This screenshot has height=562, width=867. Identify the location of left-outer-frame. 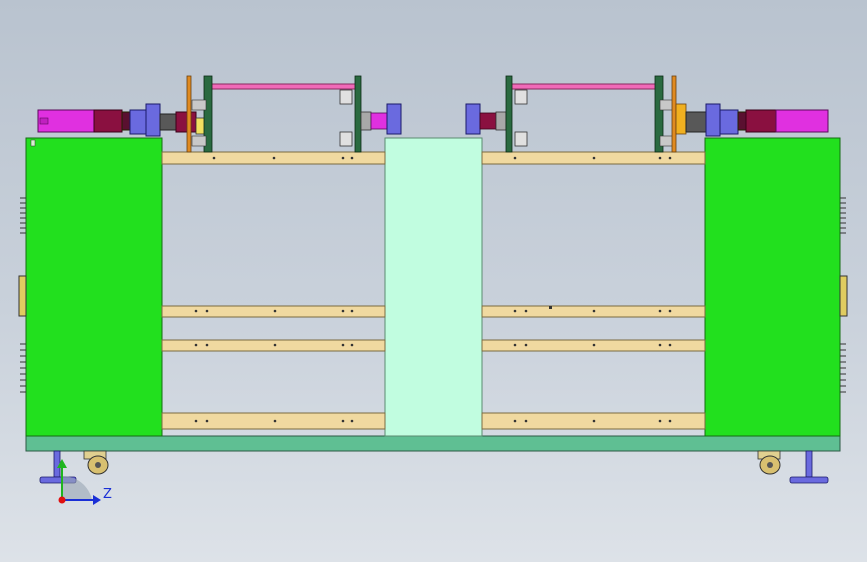
(199, 114).